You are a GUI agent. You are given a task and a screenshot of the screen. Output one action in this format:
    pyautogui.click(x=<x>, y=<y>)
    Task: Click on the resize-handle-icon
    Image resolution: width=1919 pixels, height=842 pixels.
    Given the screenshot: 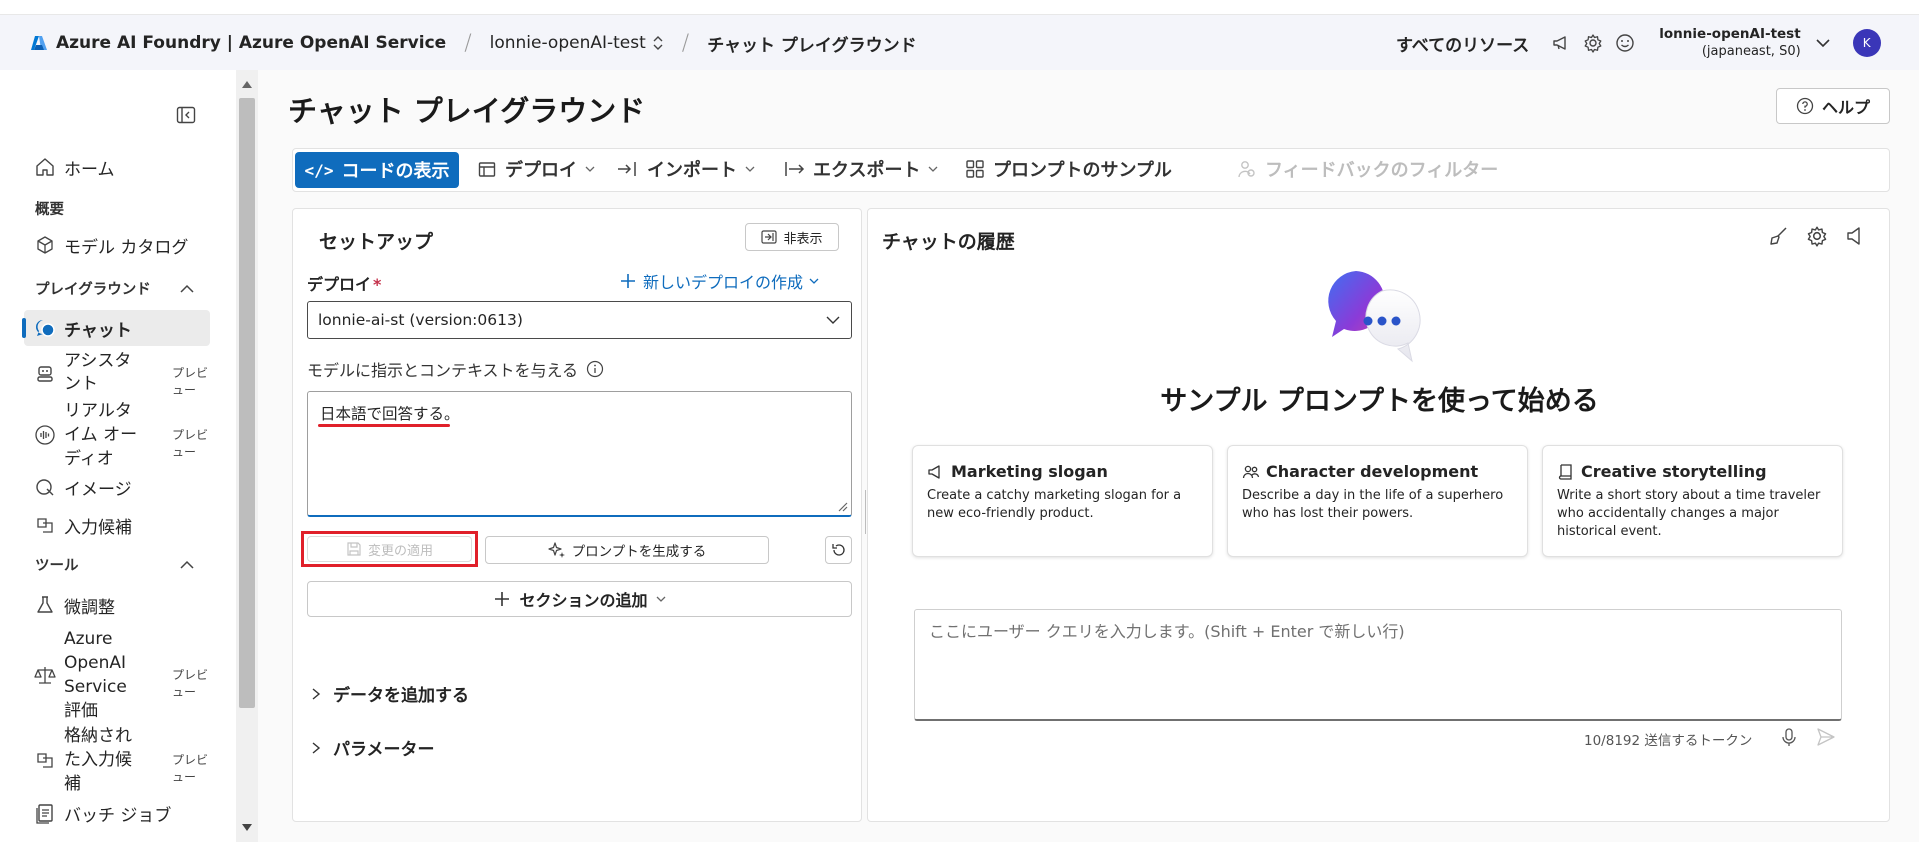 What is the action you would take?
    pyautogui.click(x=843, y=507)
    